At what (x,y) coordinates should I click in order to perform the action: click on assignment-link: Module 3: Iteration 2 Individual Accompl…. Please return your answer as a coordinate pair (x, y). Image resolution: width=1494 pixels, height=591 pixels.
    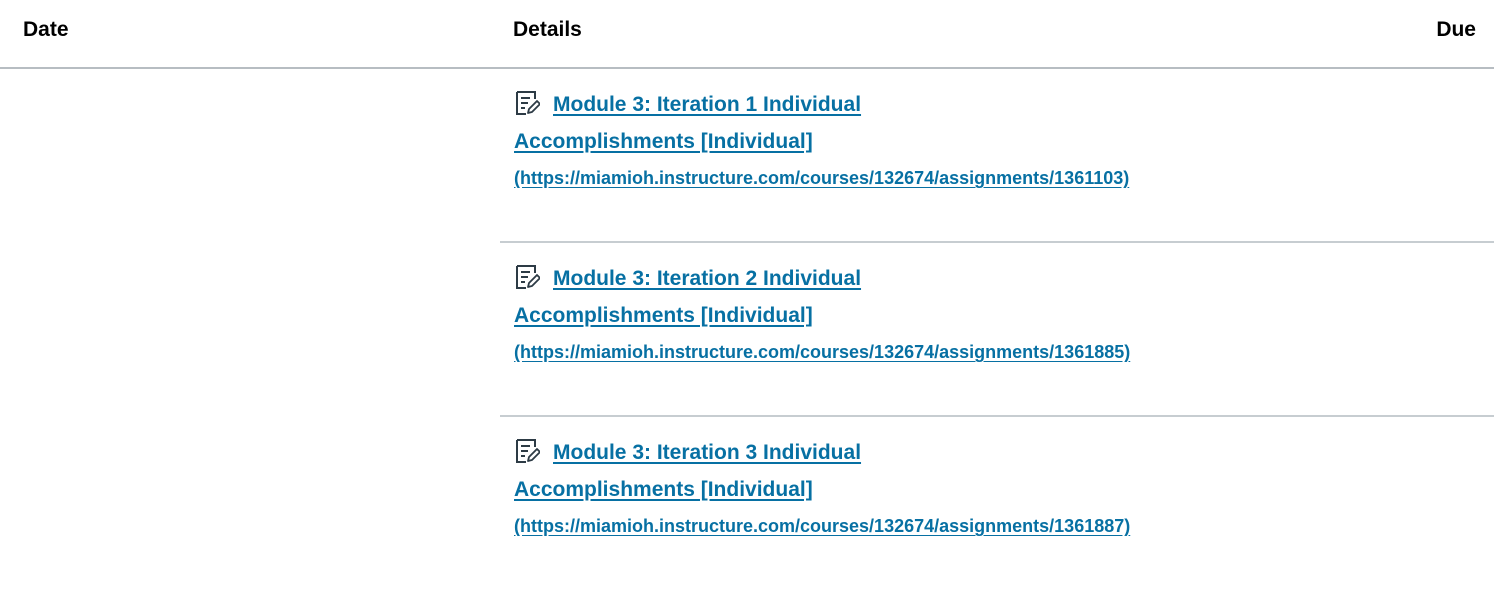
    Looking at the image, I should click on (964, 314).